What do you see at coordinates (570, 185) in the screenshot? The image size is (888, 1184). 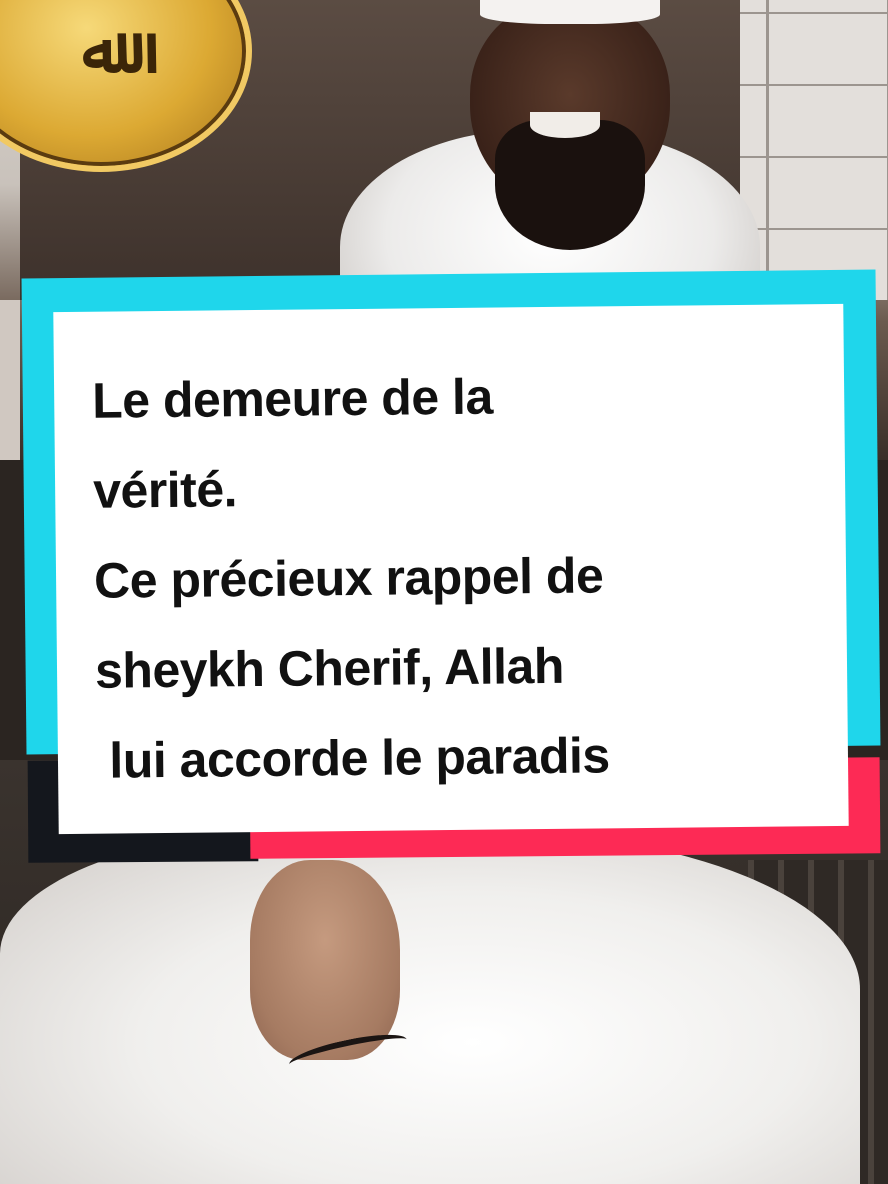 I see `speaker-beard` at bounding box center [570, 185].